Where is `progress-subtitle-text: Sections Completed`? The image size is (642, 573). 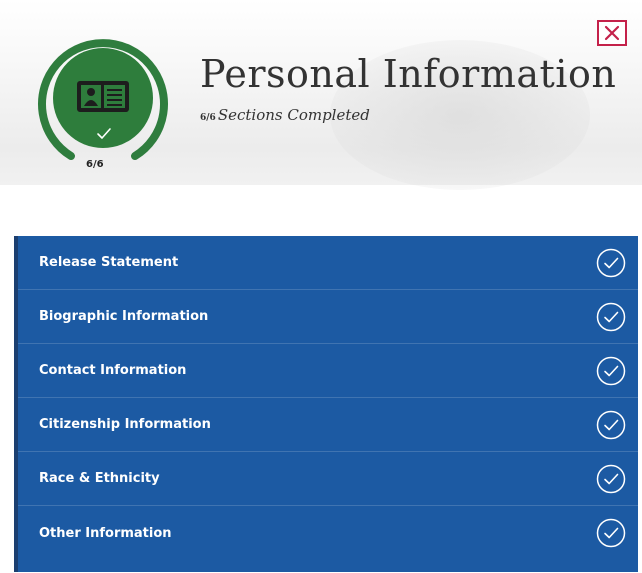
progress-subtitle-text: Sections Completed is located at coordinates (293, 115).